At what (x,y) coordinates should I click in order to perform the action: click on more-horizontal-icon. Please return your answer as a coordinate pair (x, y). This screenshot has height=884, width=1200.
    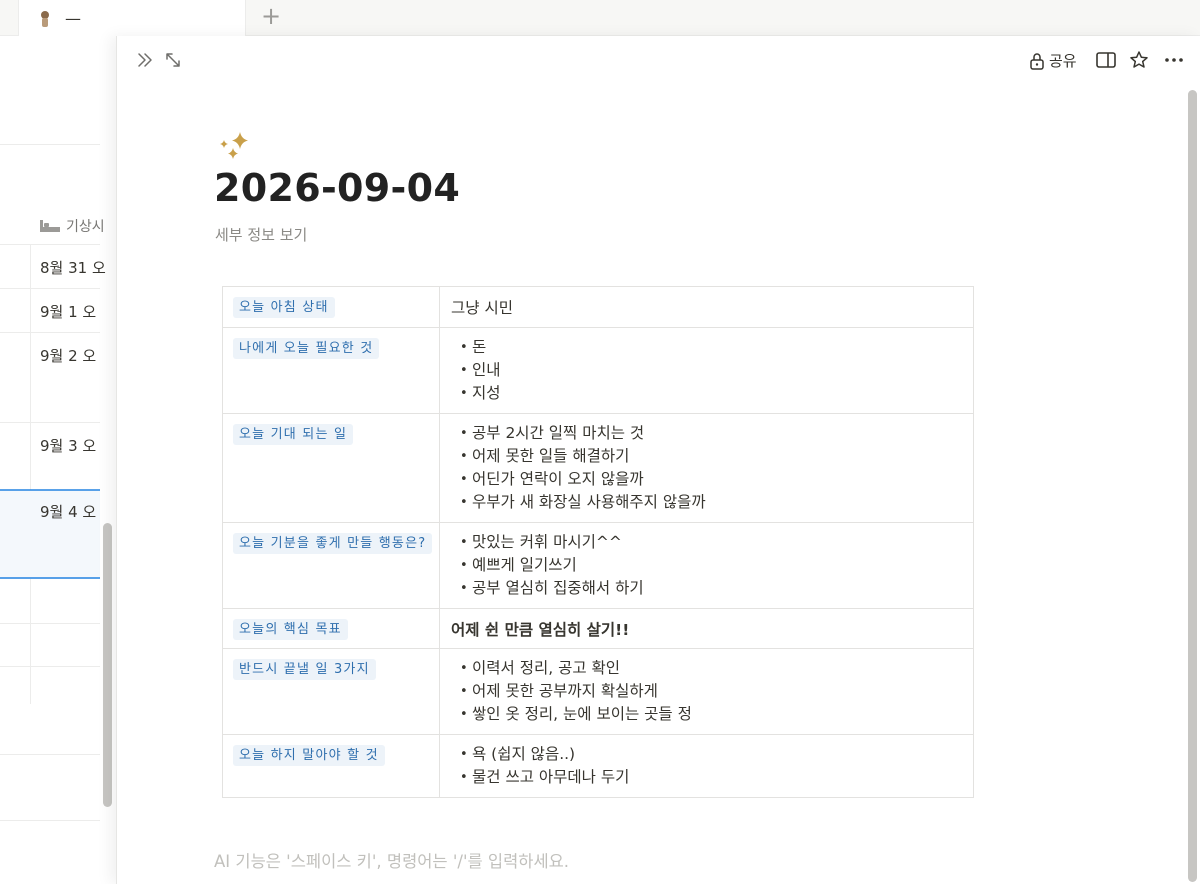
    Looking at the image, I should click on (1174, 60).